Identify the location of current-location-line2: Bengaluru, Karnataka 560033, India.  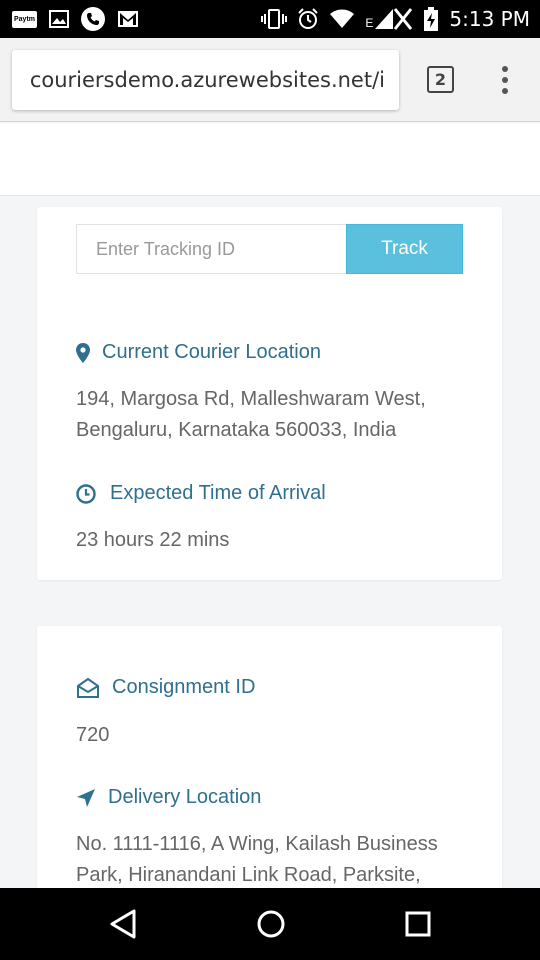
(236, 430).